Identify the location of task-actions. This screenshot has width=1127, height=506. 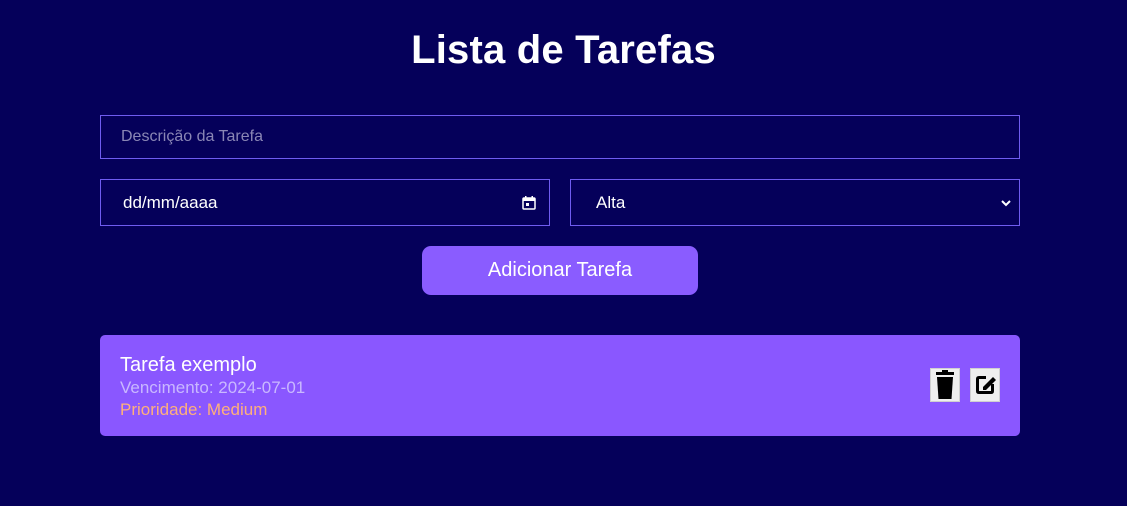
(965, 385).